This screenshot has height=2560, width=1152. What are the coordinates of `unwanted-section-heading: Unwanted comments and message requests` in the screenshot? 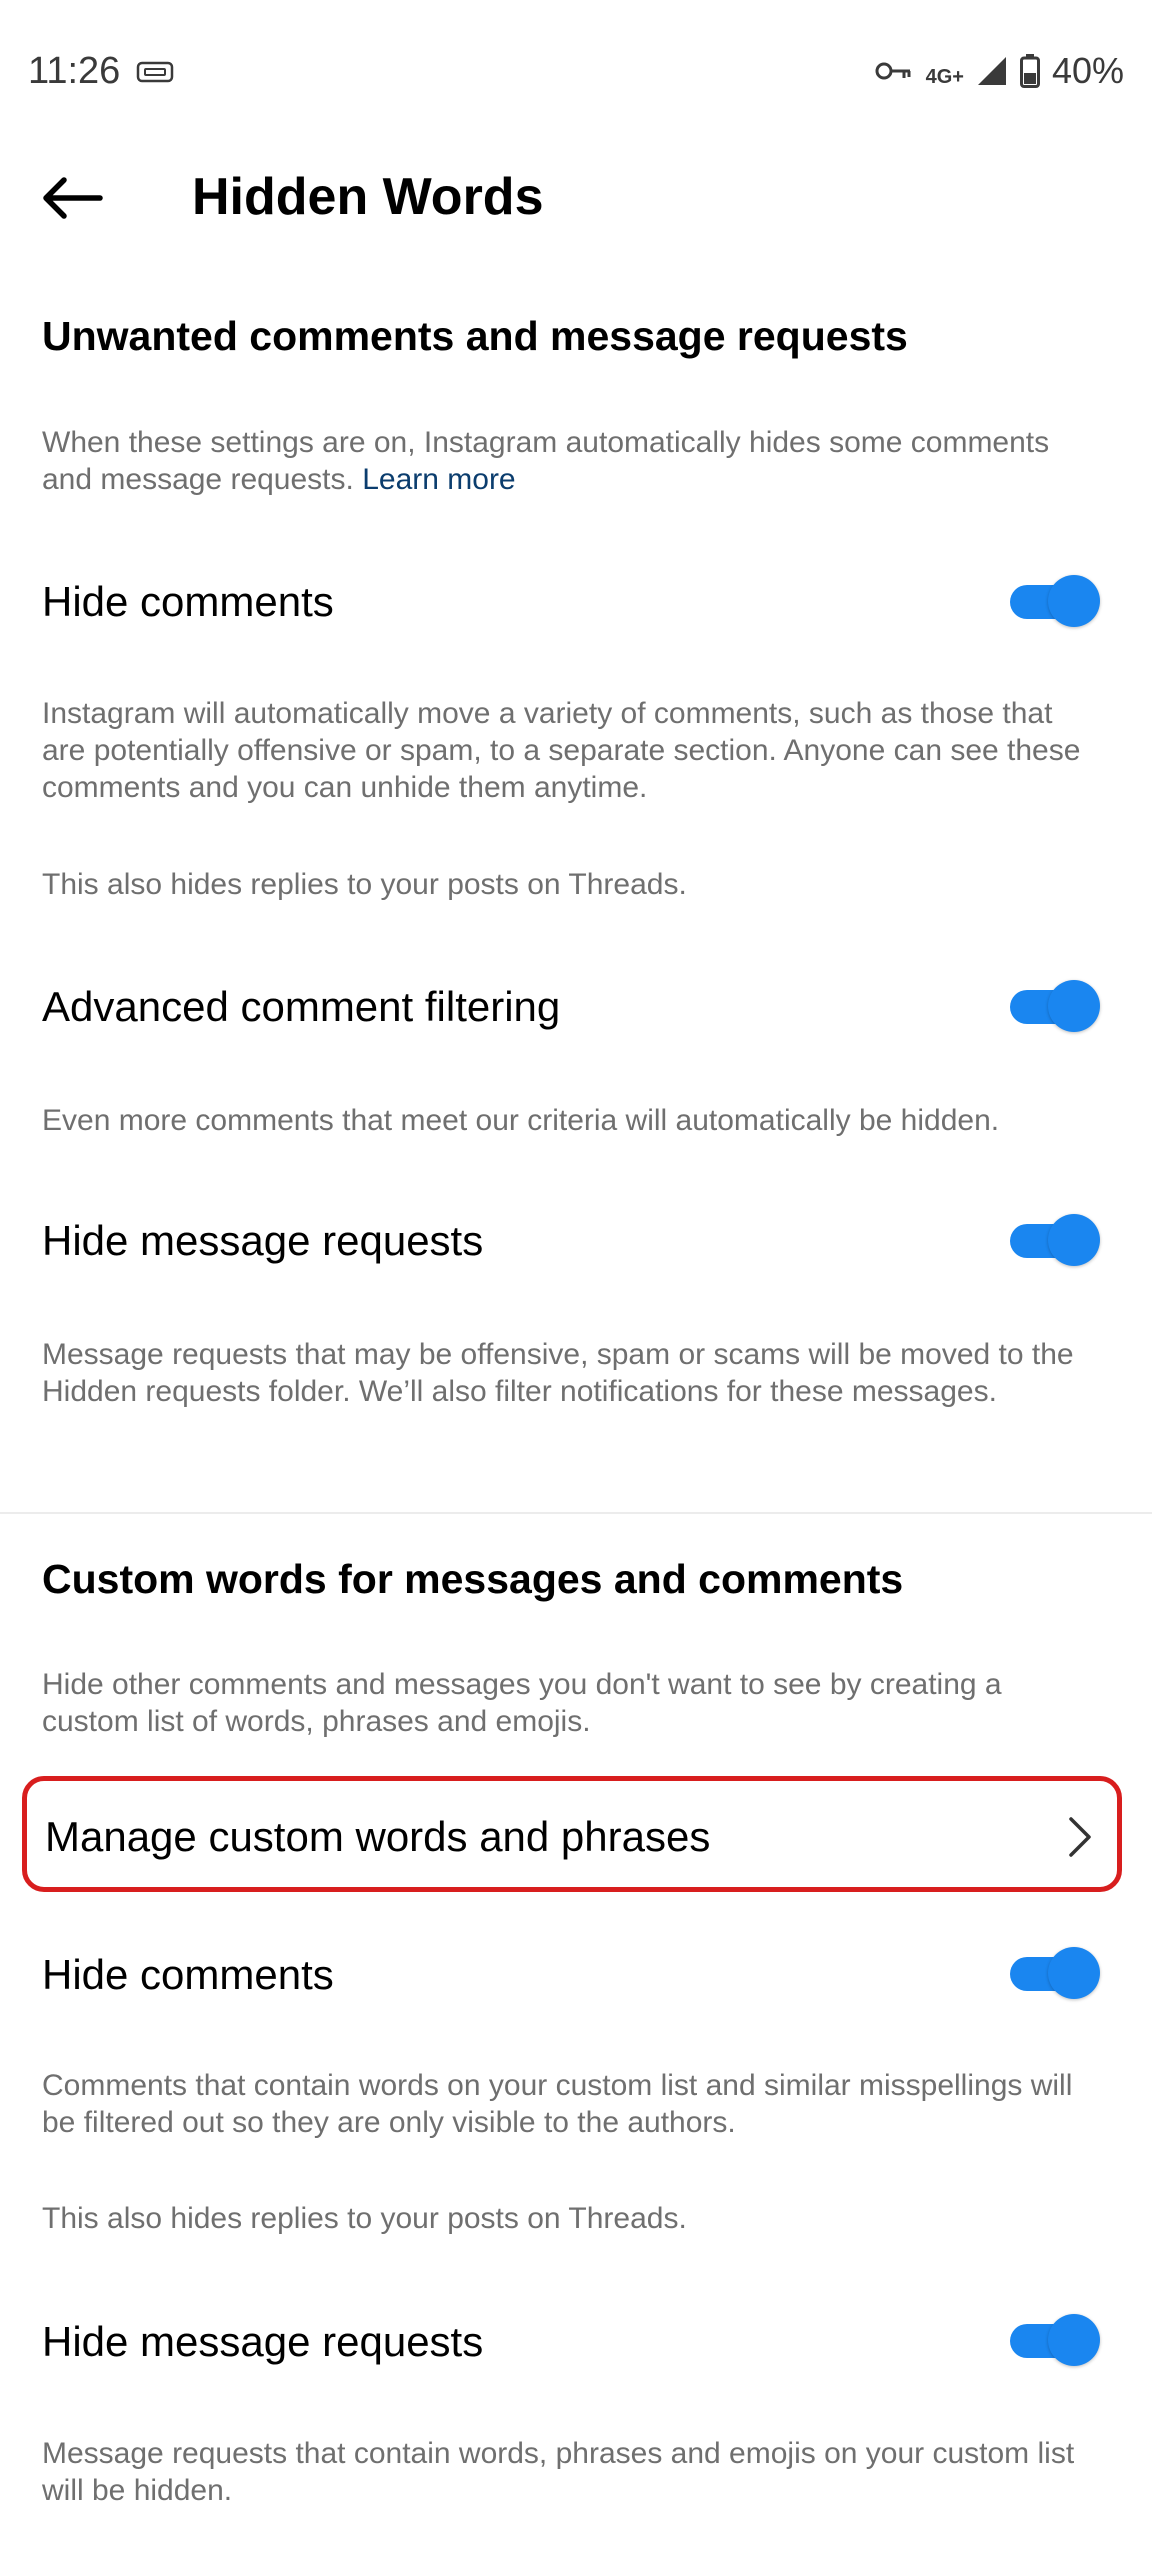 It's located at (475, 336).